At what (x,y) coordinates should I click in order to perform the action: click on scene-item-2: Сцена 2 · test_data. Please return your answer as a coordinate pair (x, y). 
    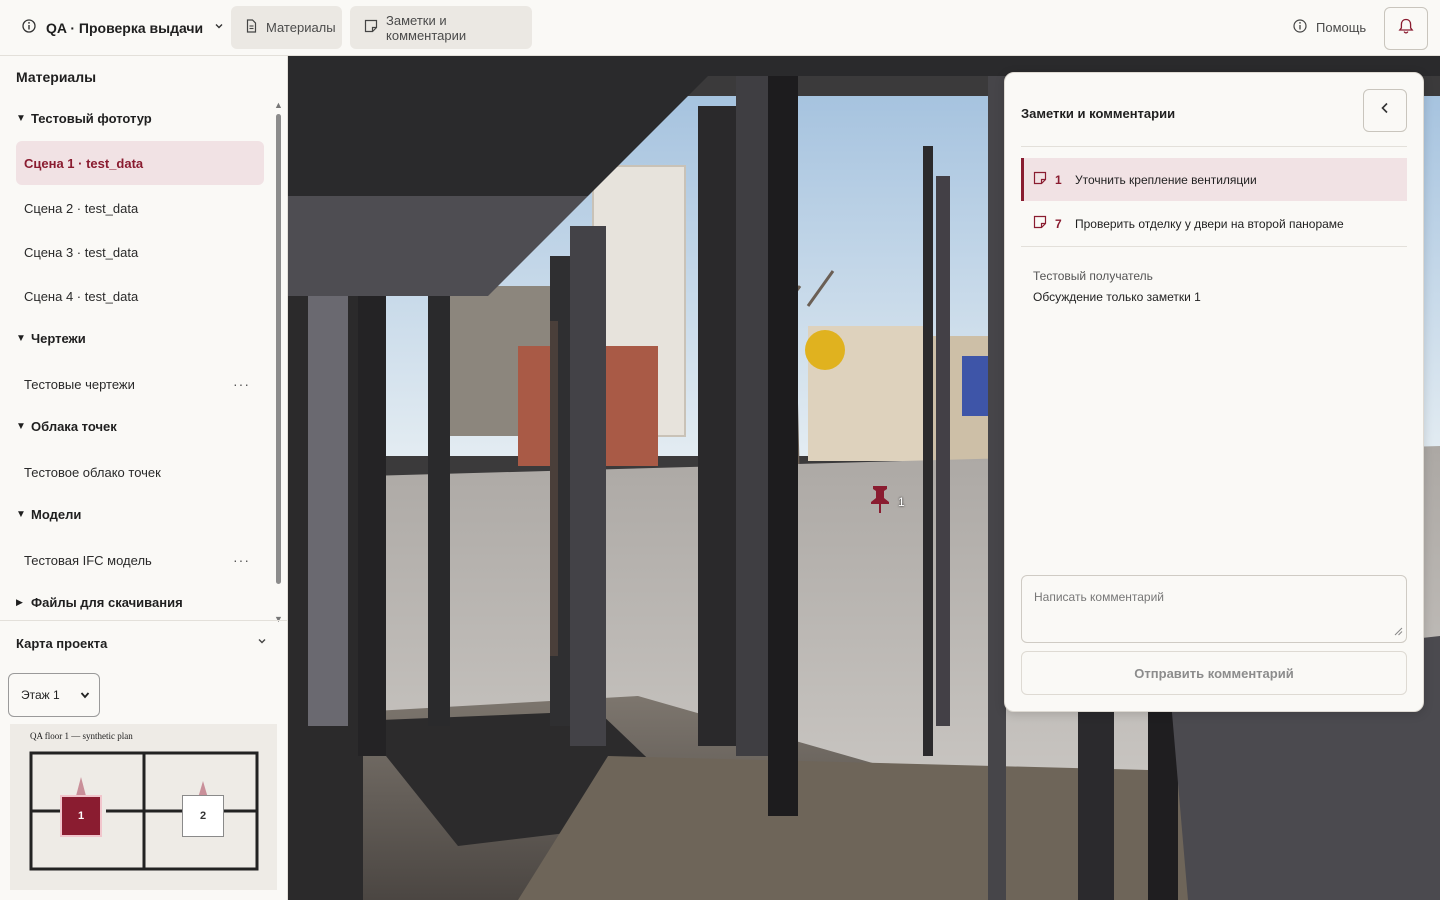
    Looking at the image, I should click on (140, 208).